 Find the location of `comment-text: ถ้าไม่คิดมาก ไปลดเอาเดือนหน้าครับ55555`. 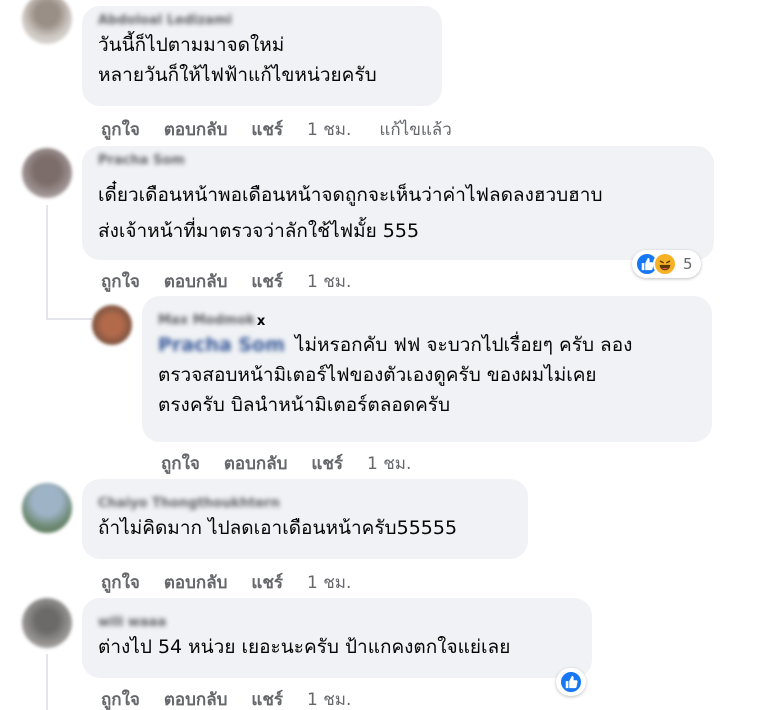

comment-text: ถ้าไม่คิดมาก ไปลดเอาเดือนหน้าครับ55555 is located at coordinates (278, 528).